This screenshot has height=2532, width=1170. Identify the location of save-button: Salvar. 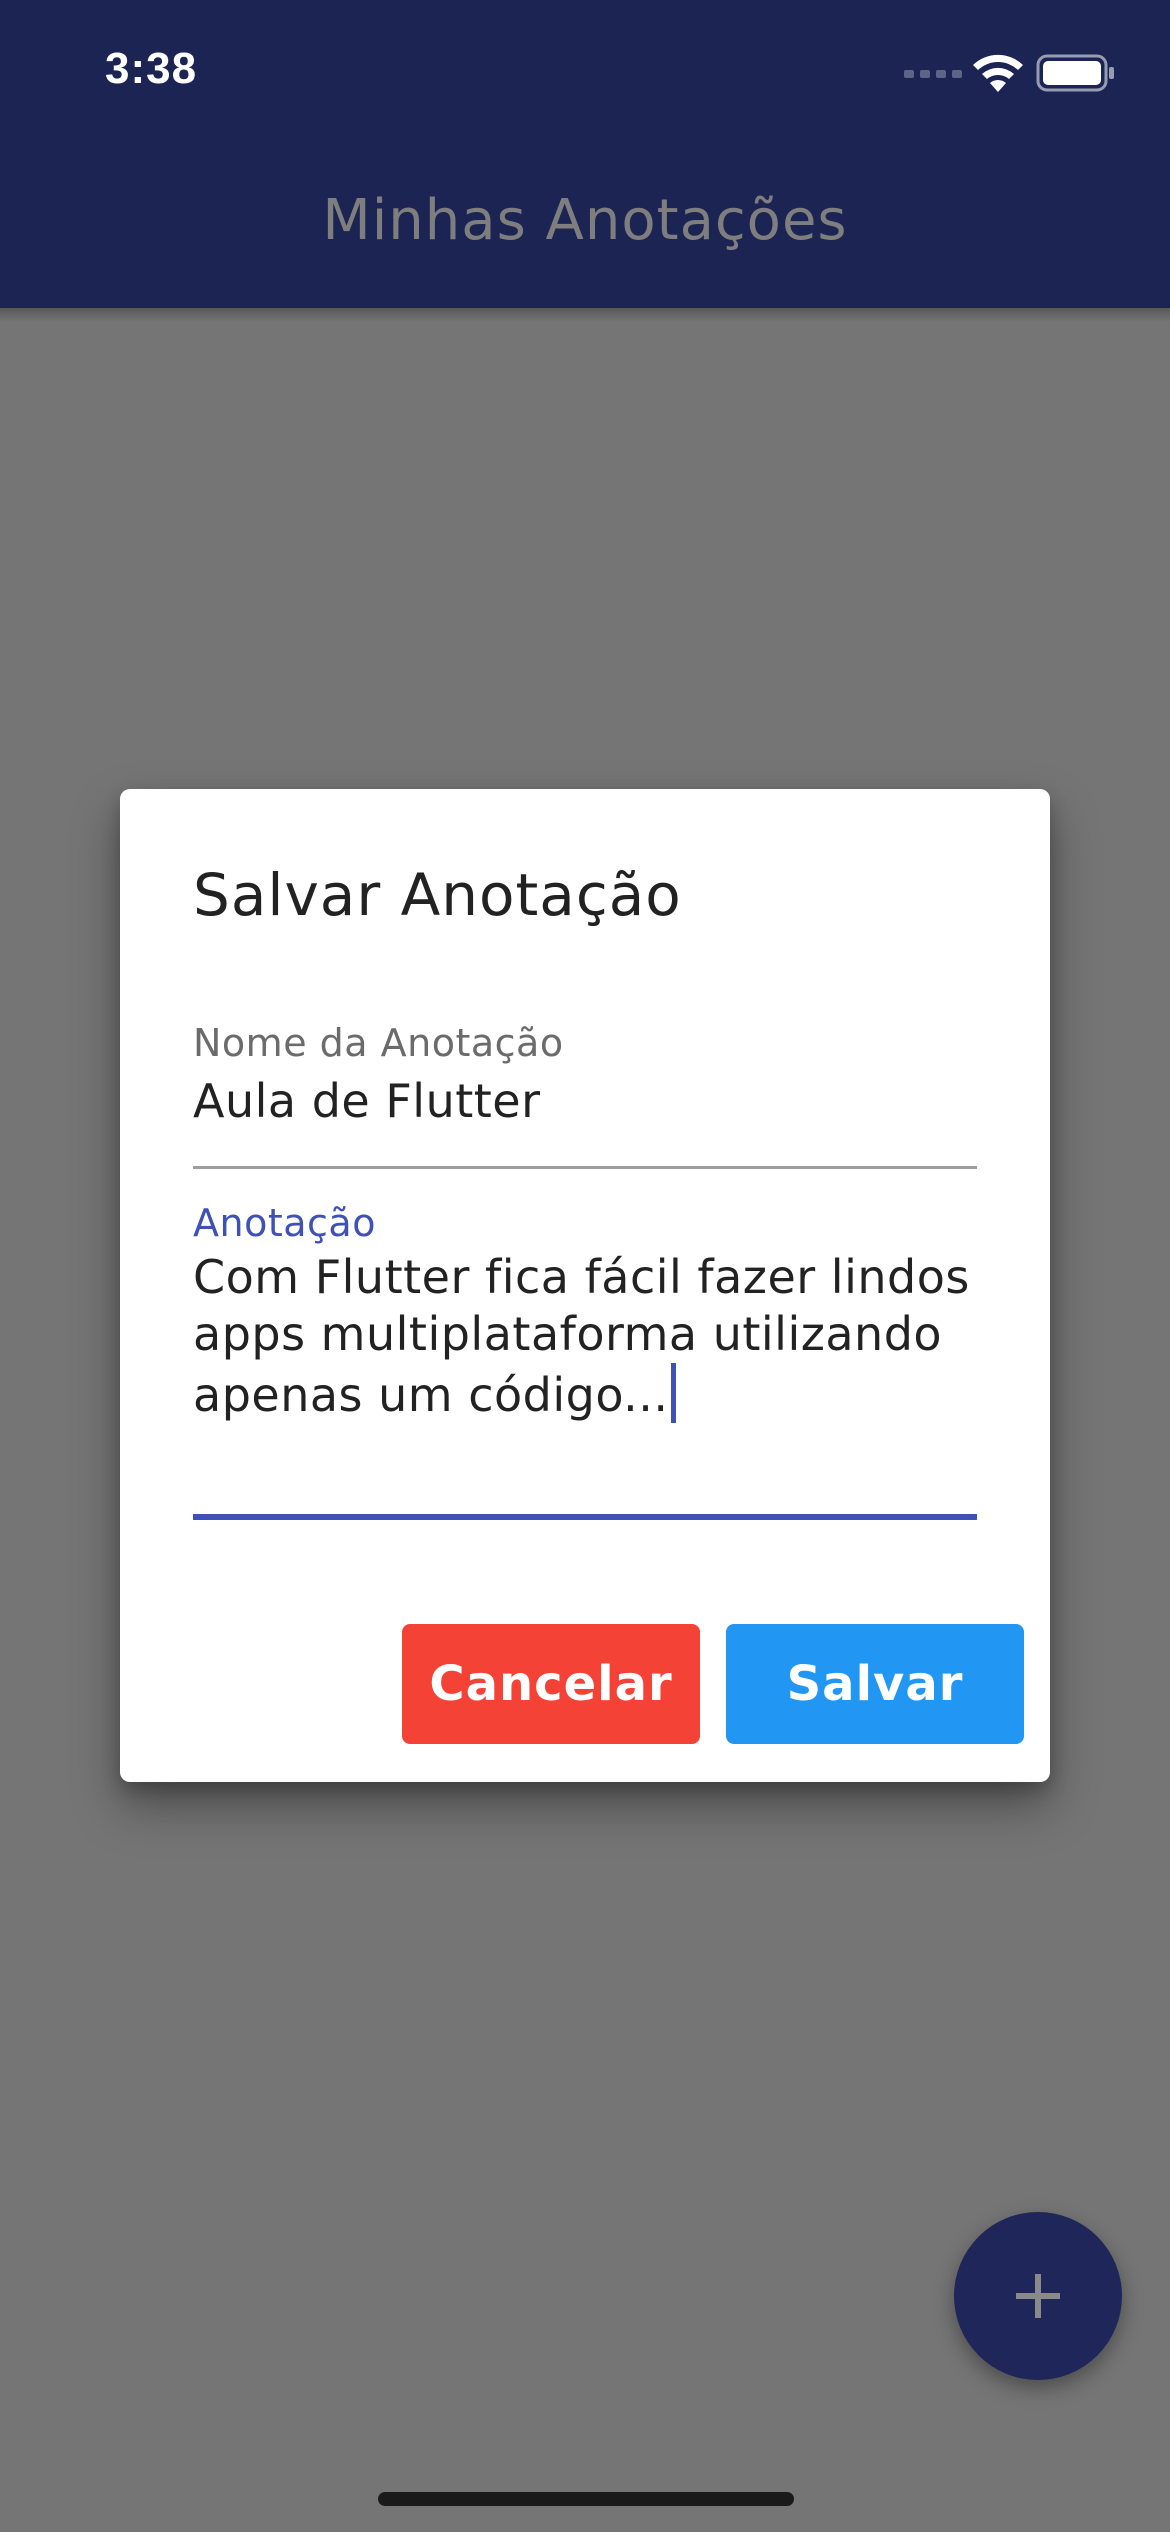
(875, 1684).